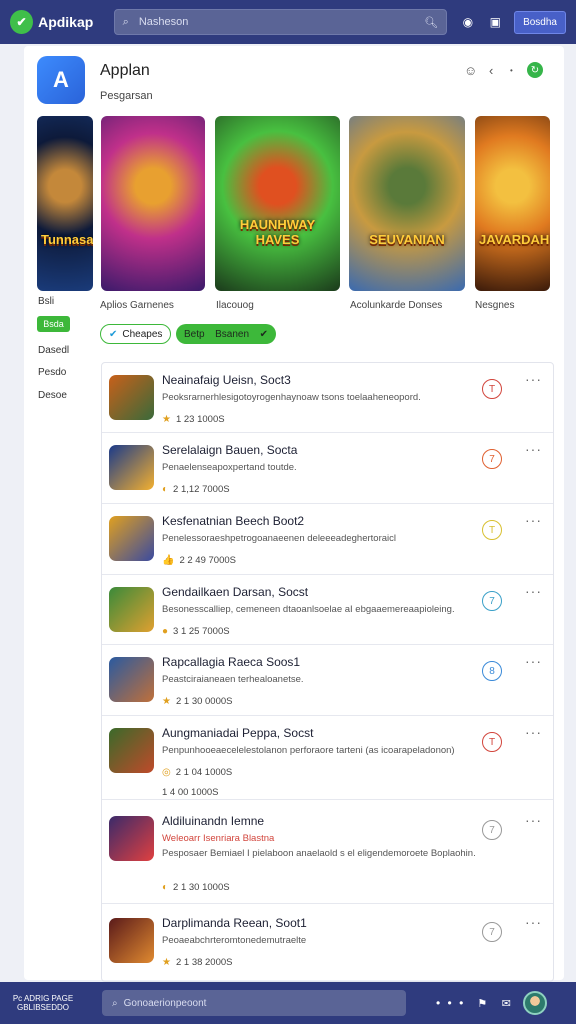 The width and height of the screenshot is (576, 1024). Describe the element at coordinates (46, 301) in the screenshot. I see `sidebar-item: Bsli` at that location.